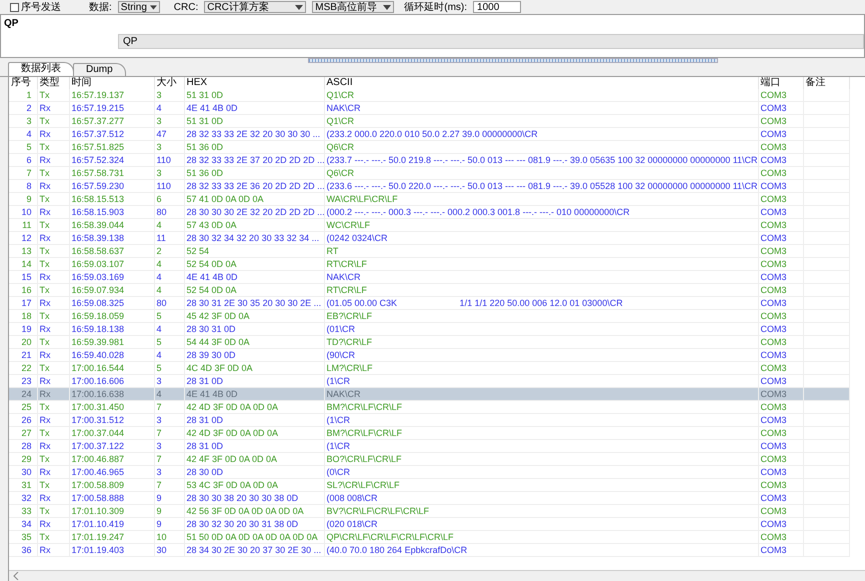 This screenshot has height=581, width=865. What do you see at coordinates (429, 290) in the screenshot?
I see `table-row: 16 Tx 16:59.07.934 4 52 54 0D 0A RT\CR\LF COM3` at bounding box center [429, 290].